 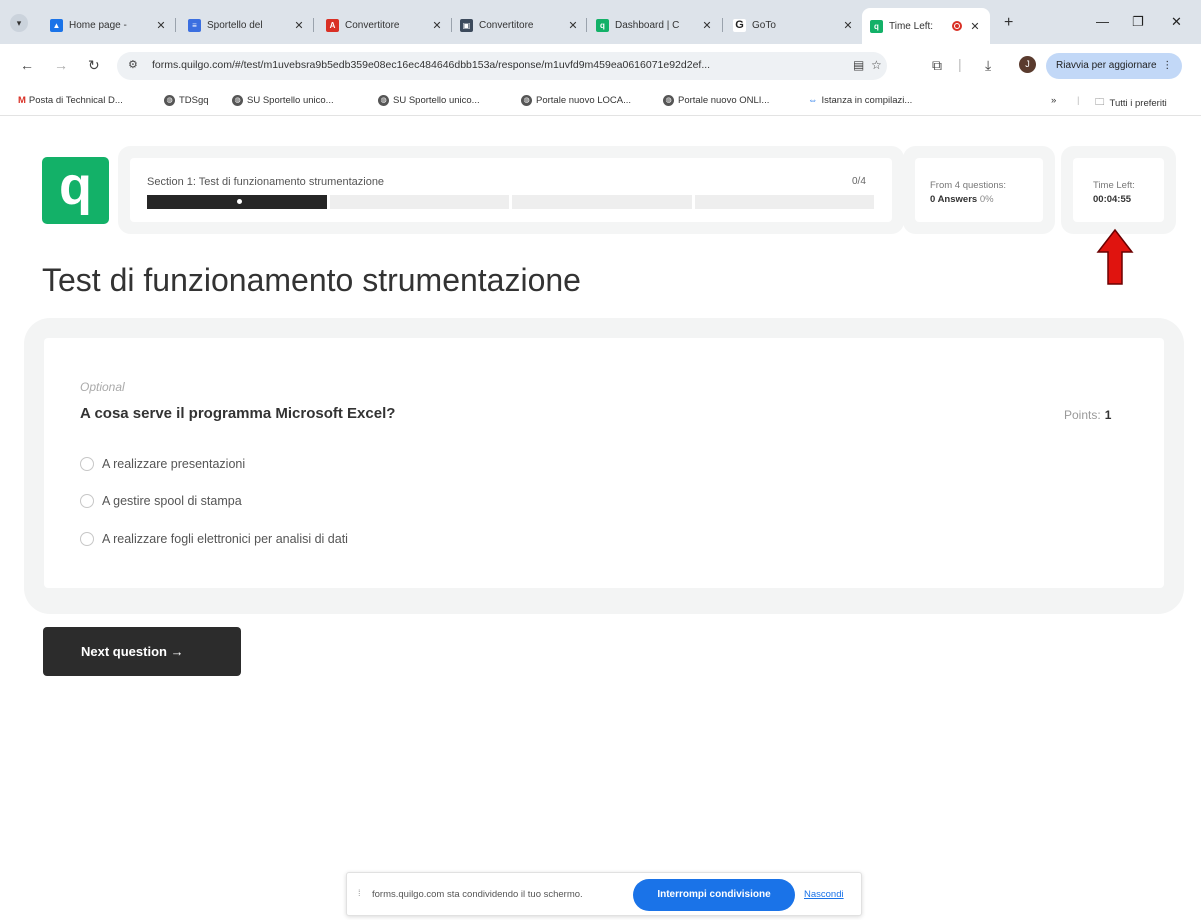 I want to click on browser-tab: G GoTo ✕, so click(x=794, y=25).